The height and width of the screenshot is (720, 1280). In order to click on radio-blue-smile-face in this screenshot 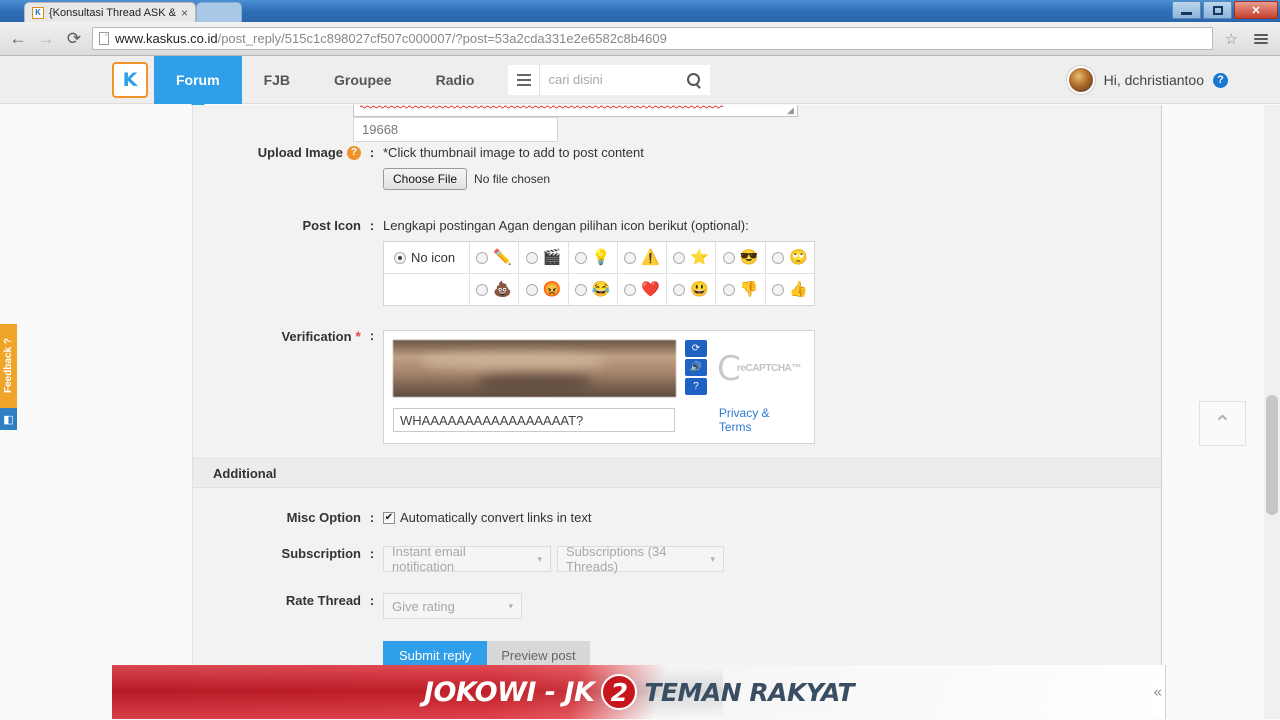, I will do `click(679, 289)`.